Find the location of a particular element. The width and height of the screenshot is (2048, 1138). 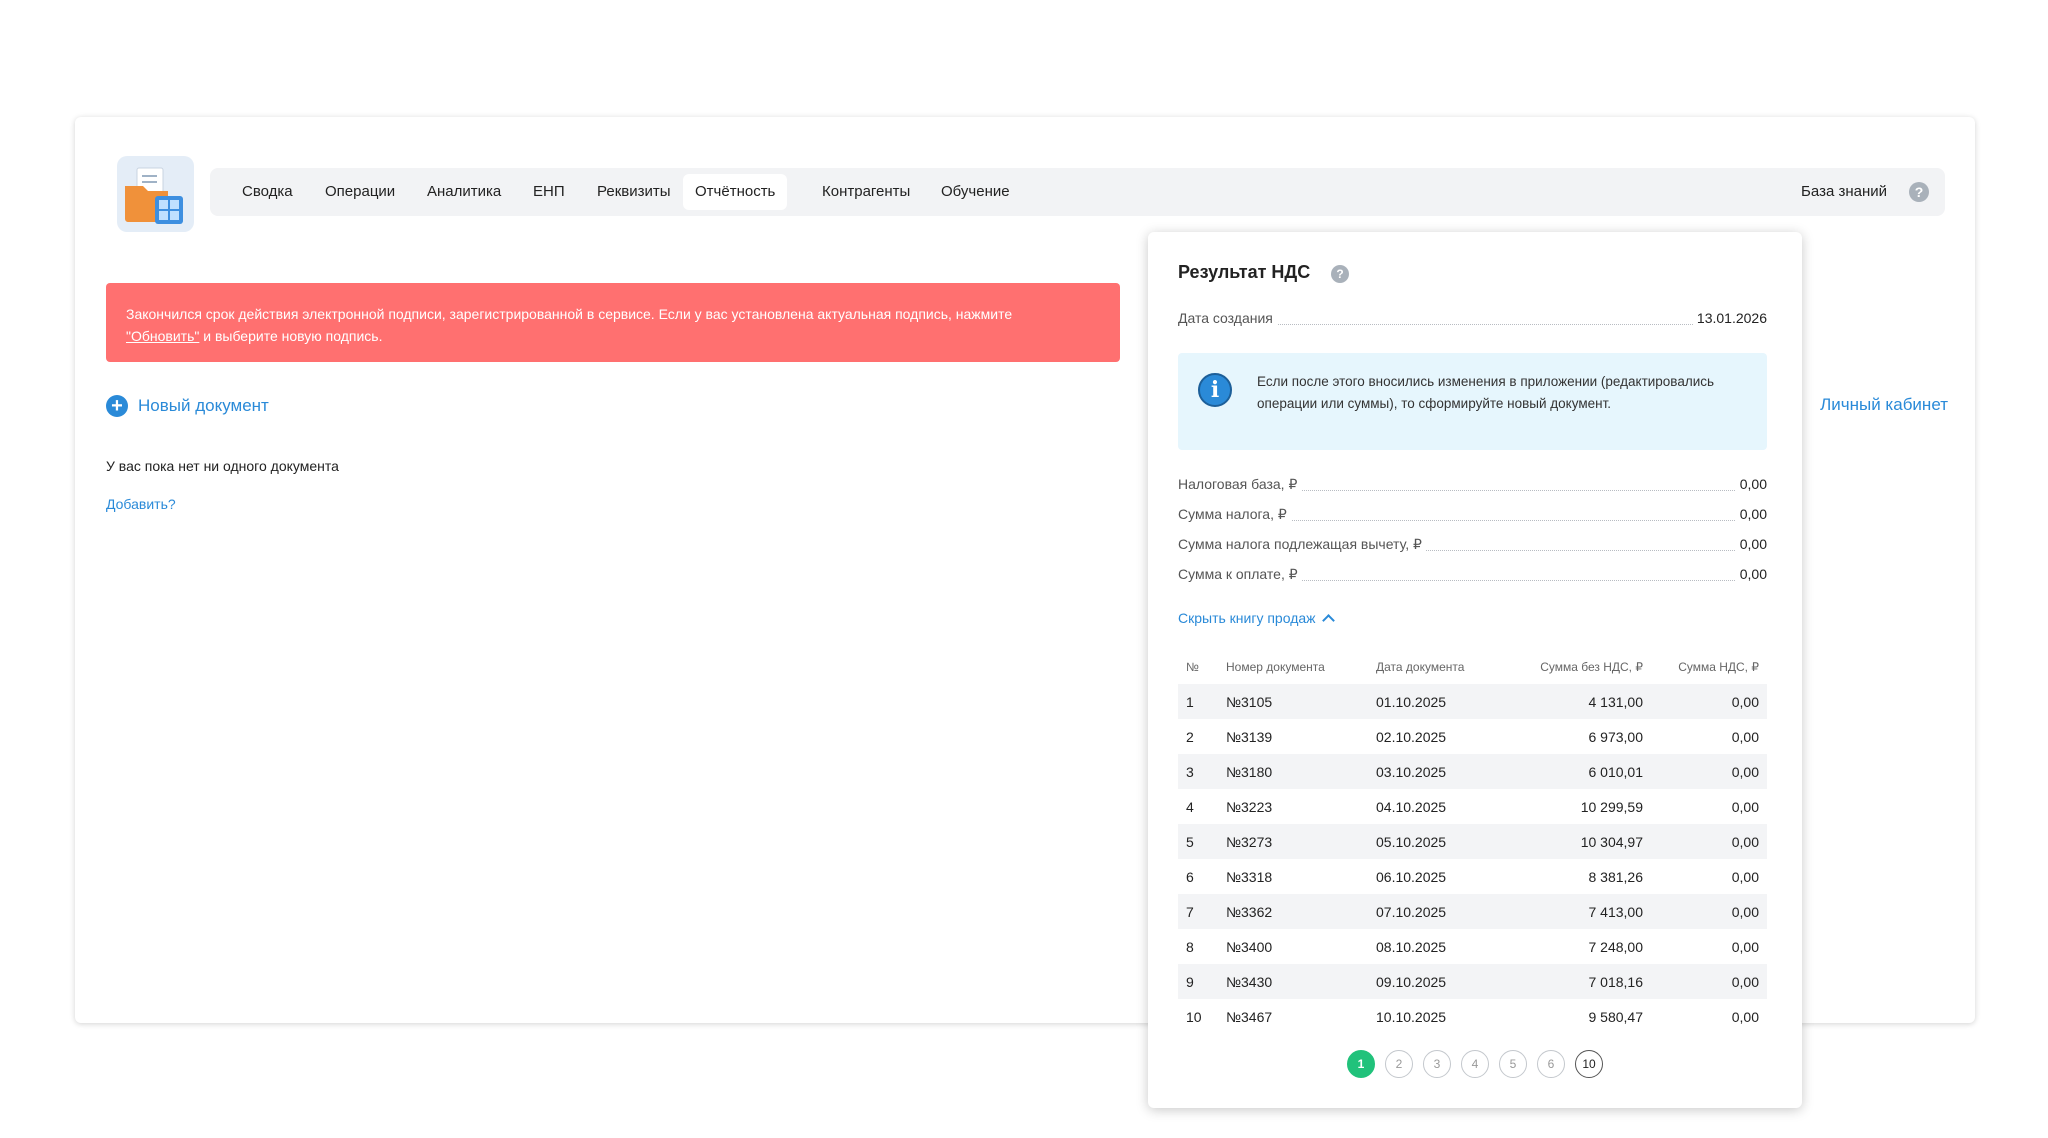

table-cell: 02.10.2025 is located at coordinates (1411, 736).